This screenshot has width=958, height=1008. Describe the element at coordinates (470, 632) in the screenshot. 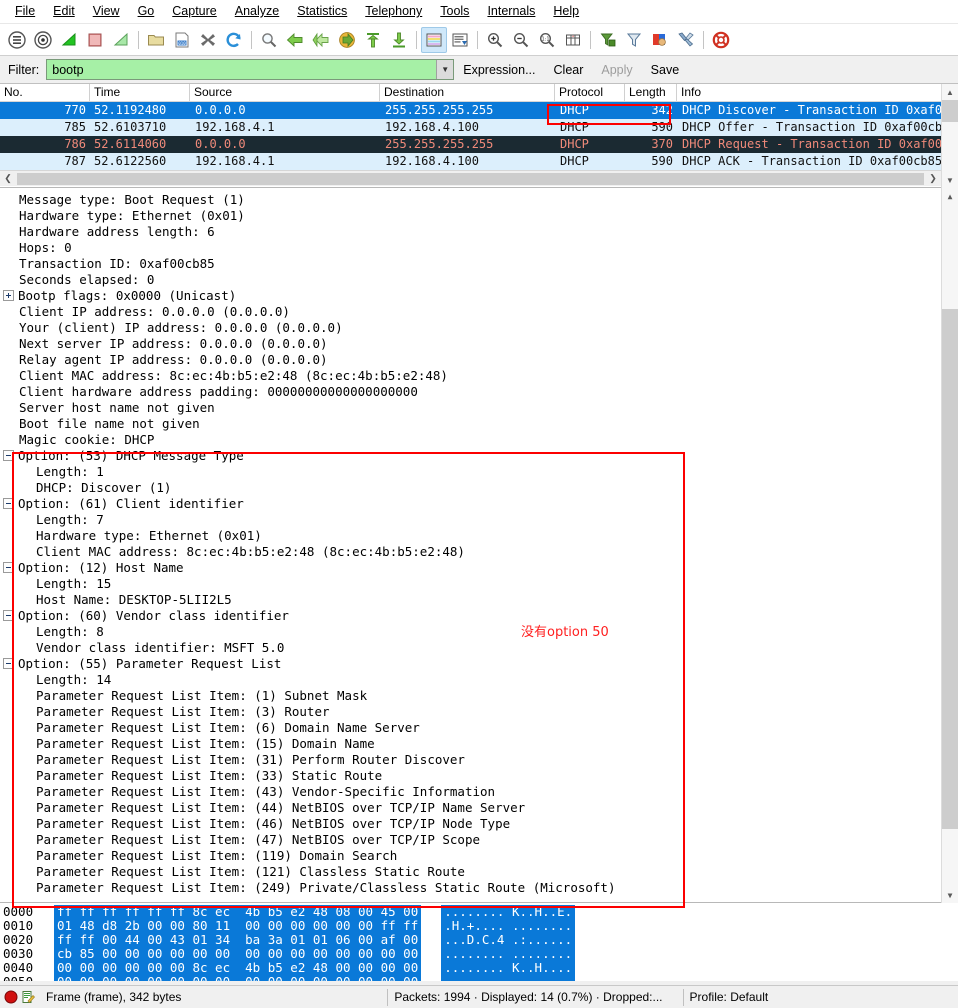

I see `packet-detail-row: Length: 8` at that location.